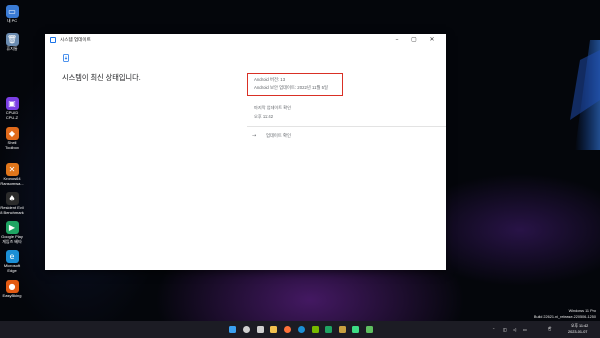 This screenshot has height=338, width=600. I want to click on edge-icon: e, so click(12, 256).